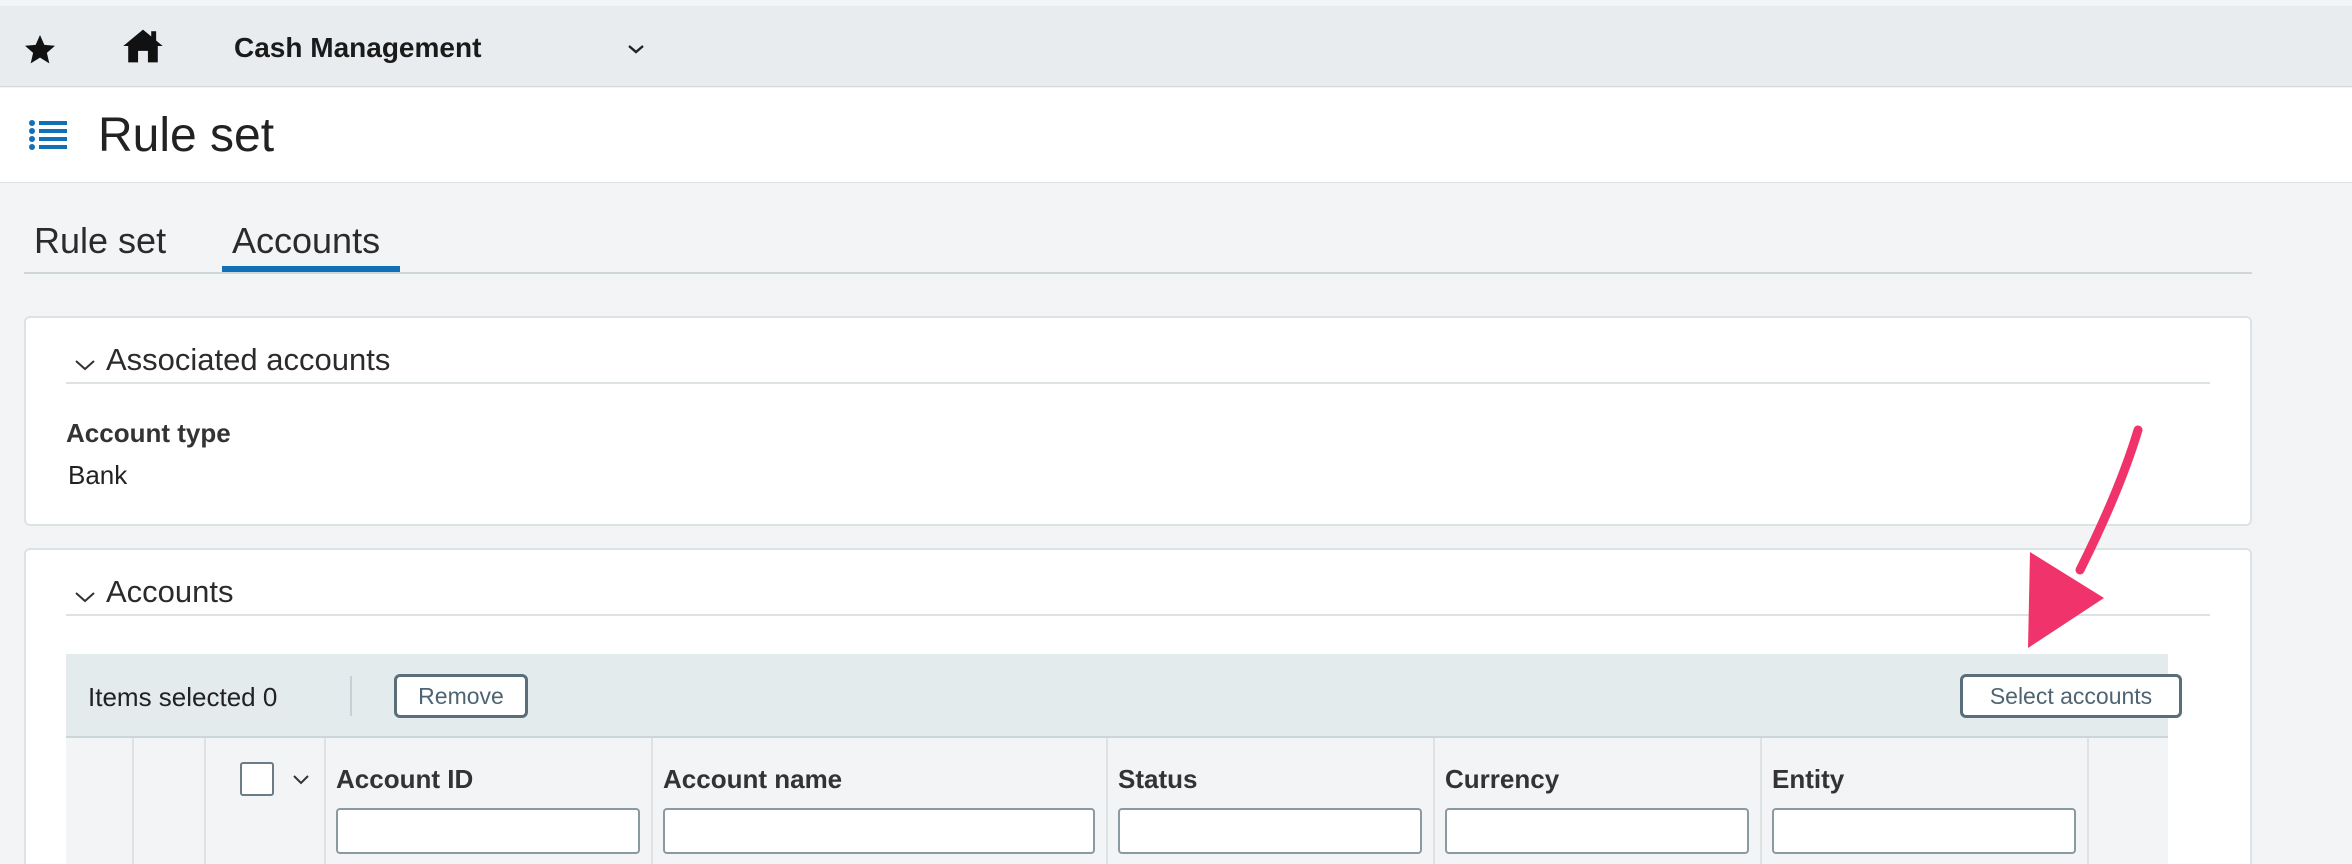 The height and width of the screenshot is (864, 2352). I want to click on toolbar-divider, so click(351, 696).